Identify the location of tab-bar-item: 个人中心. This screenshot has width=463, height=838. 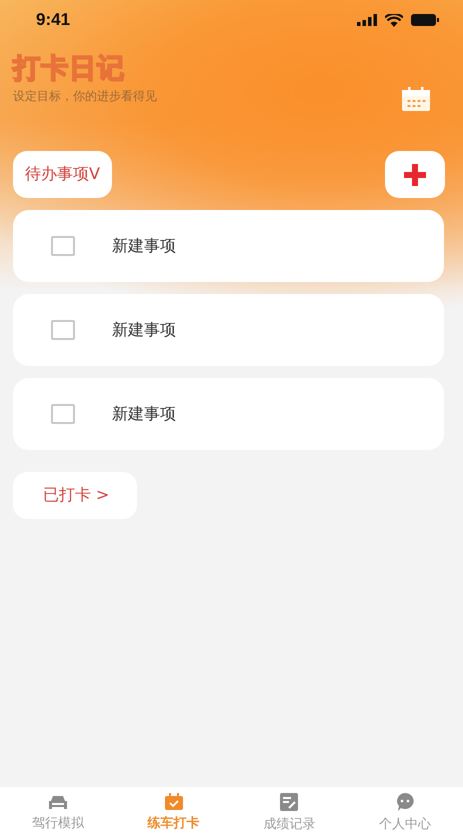
(405, 812).